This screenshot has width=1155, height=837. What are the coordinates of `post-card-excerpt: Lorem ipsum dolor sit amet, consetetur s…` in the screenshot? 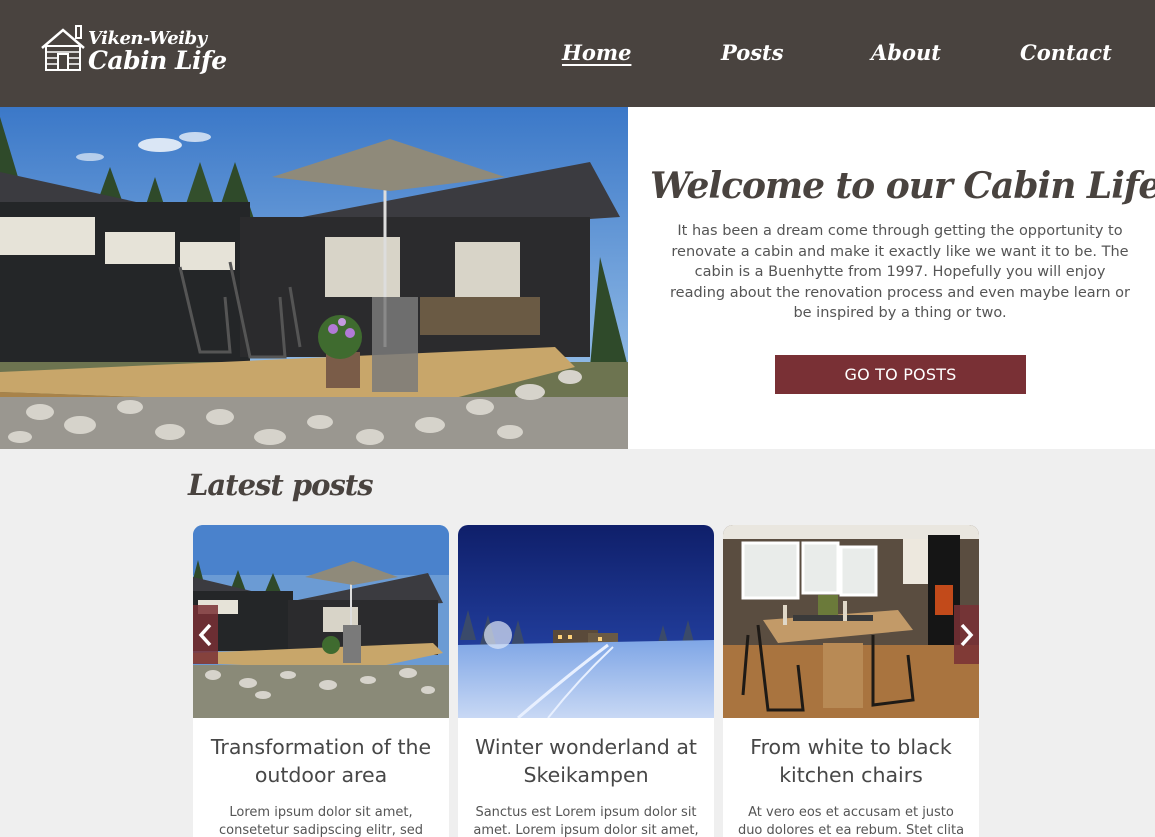 It's located at (321, 821).